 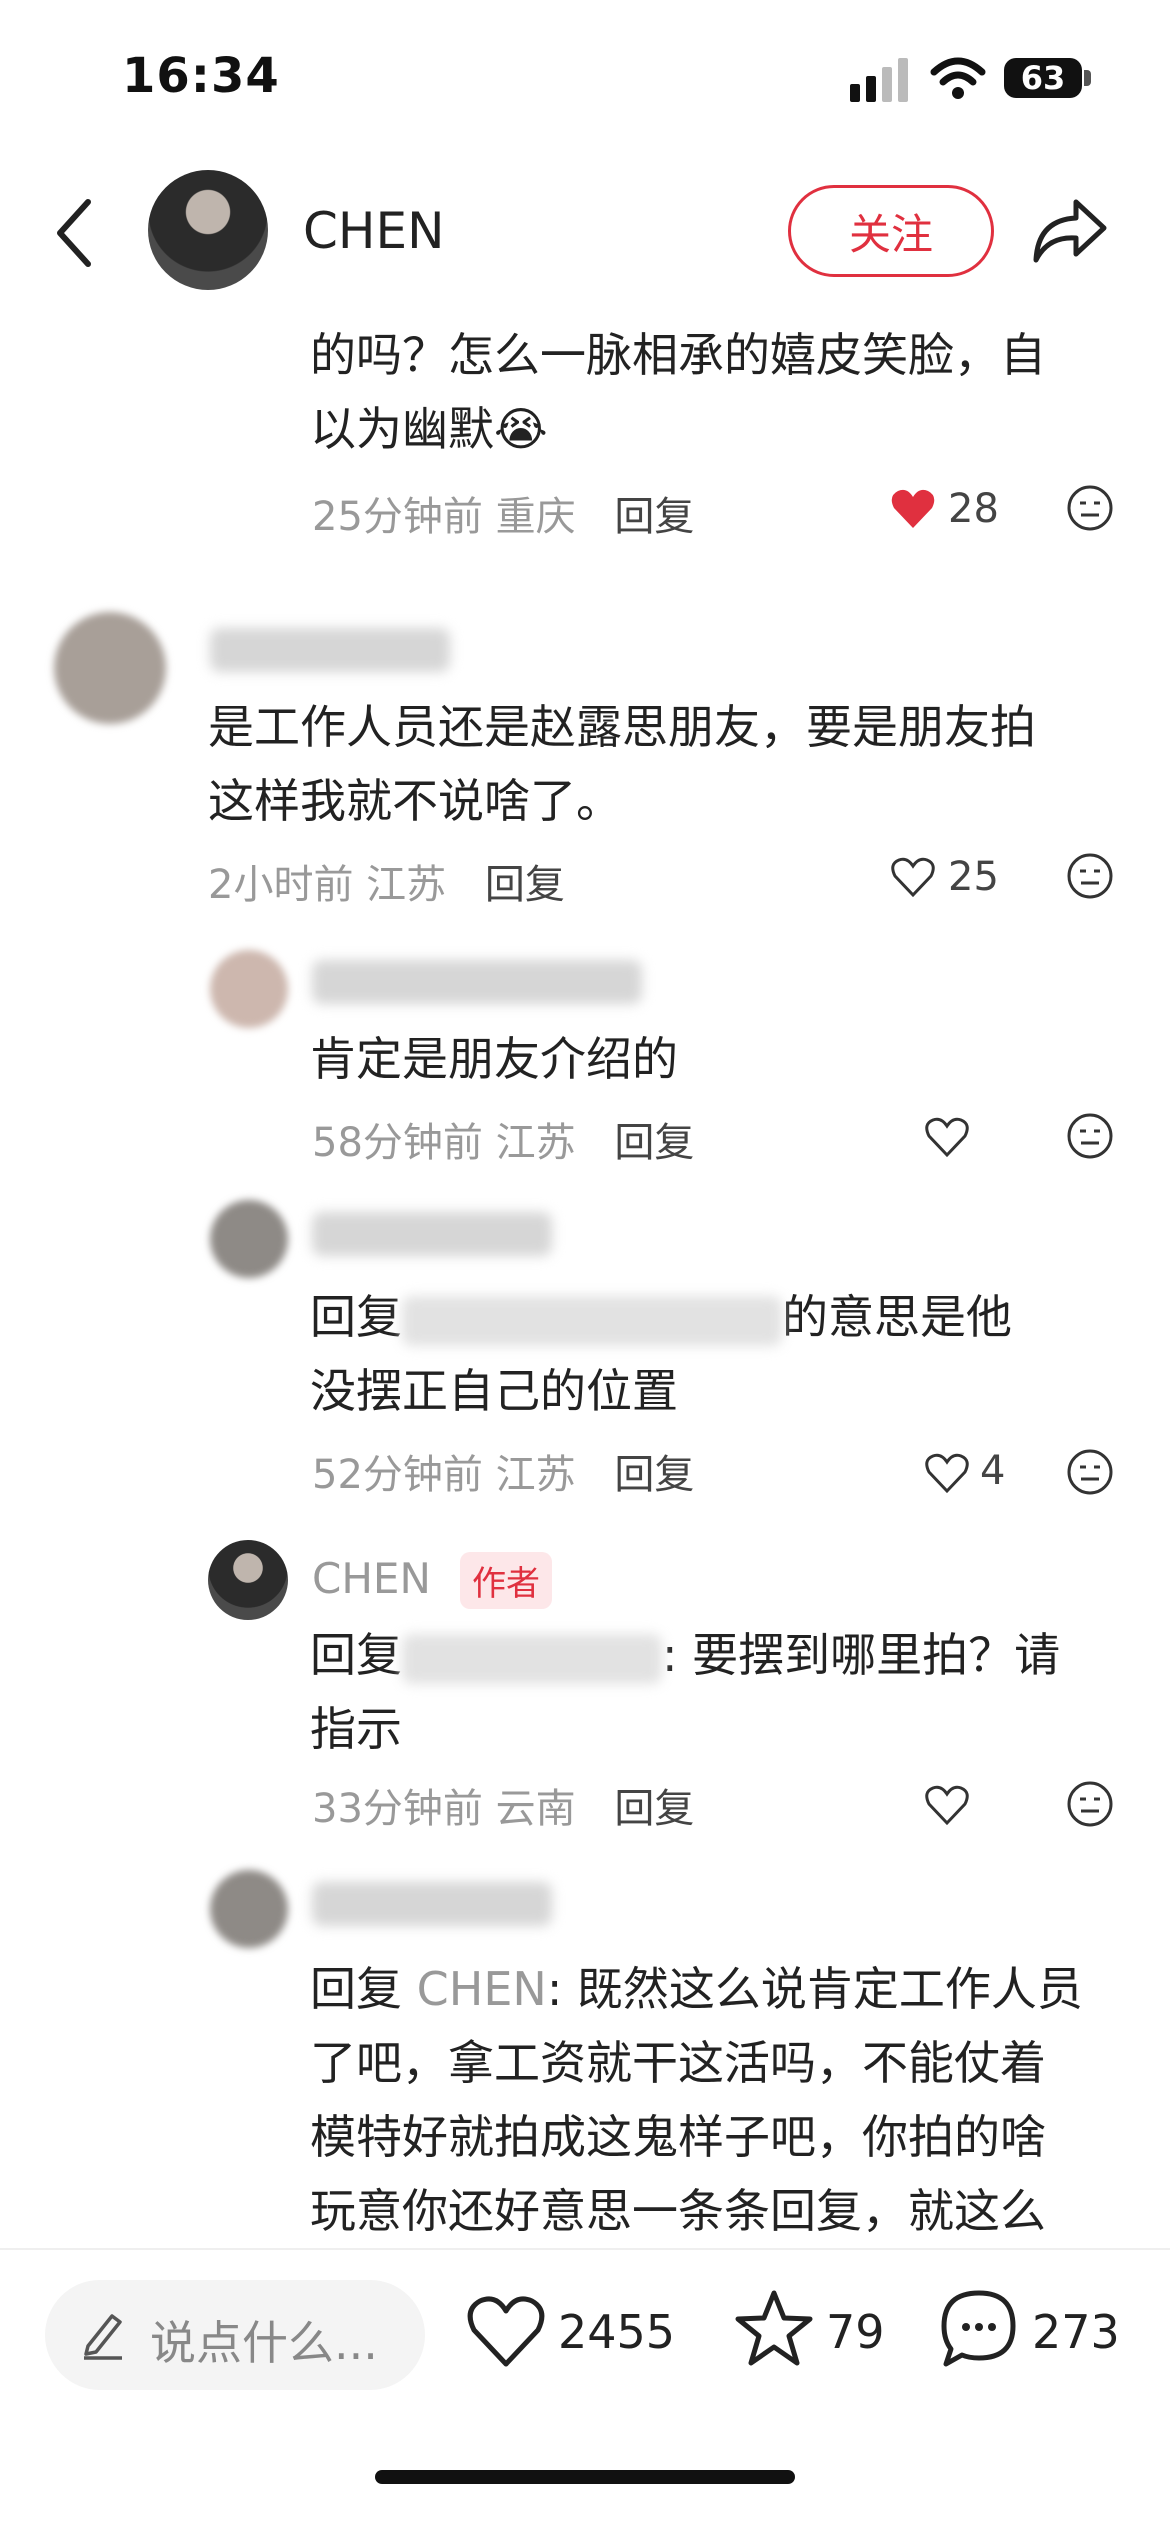 What do you see at coordinates (74, 233) in the screenshot?
I see `back-arrow-icon` at bounding box center [74, 233].